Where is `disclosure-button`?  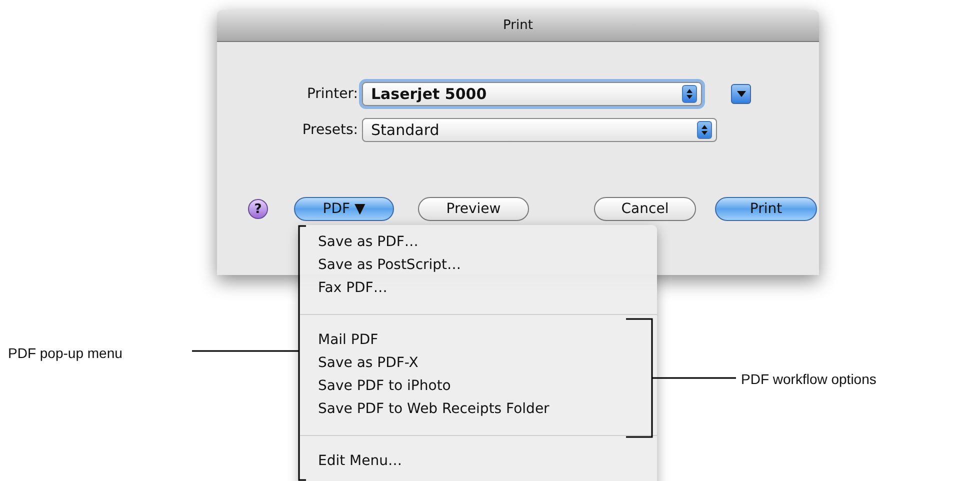 disclosure-button is located at coordinates (741, 94).